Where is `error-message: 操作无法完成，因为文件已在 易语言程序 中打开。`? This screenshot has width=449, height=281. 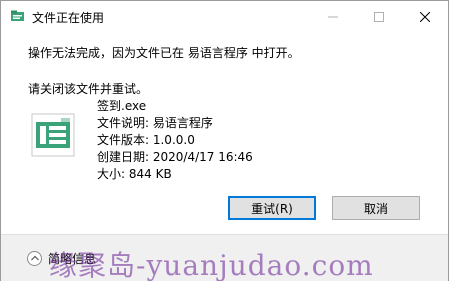
error-message: 操作无法完成，因为文件已在 易语言程序 中打开。 is located at coordinates (164, 53).